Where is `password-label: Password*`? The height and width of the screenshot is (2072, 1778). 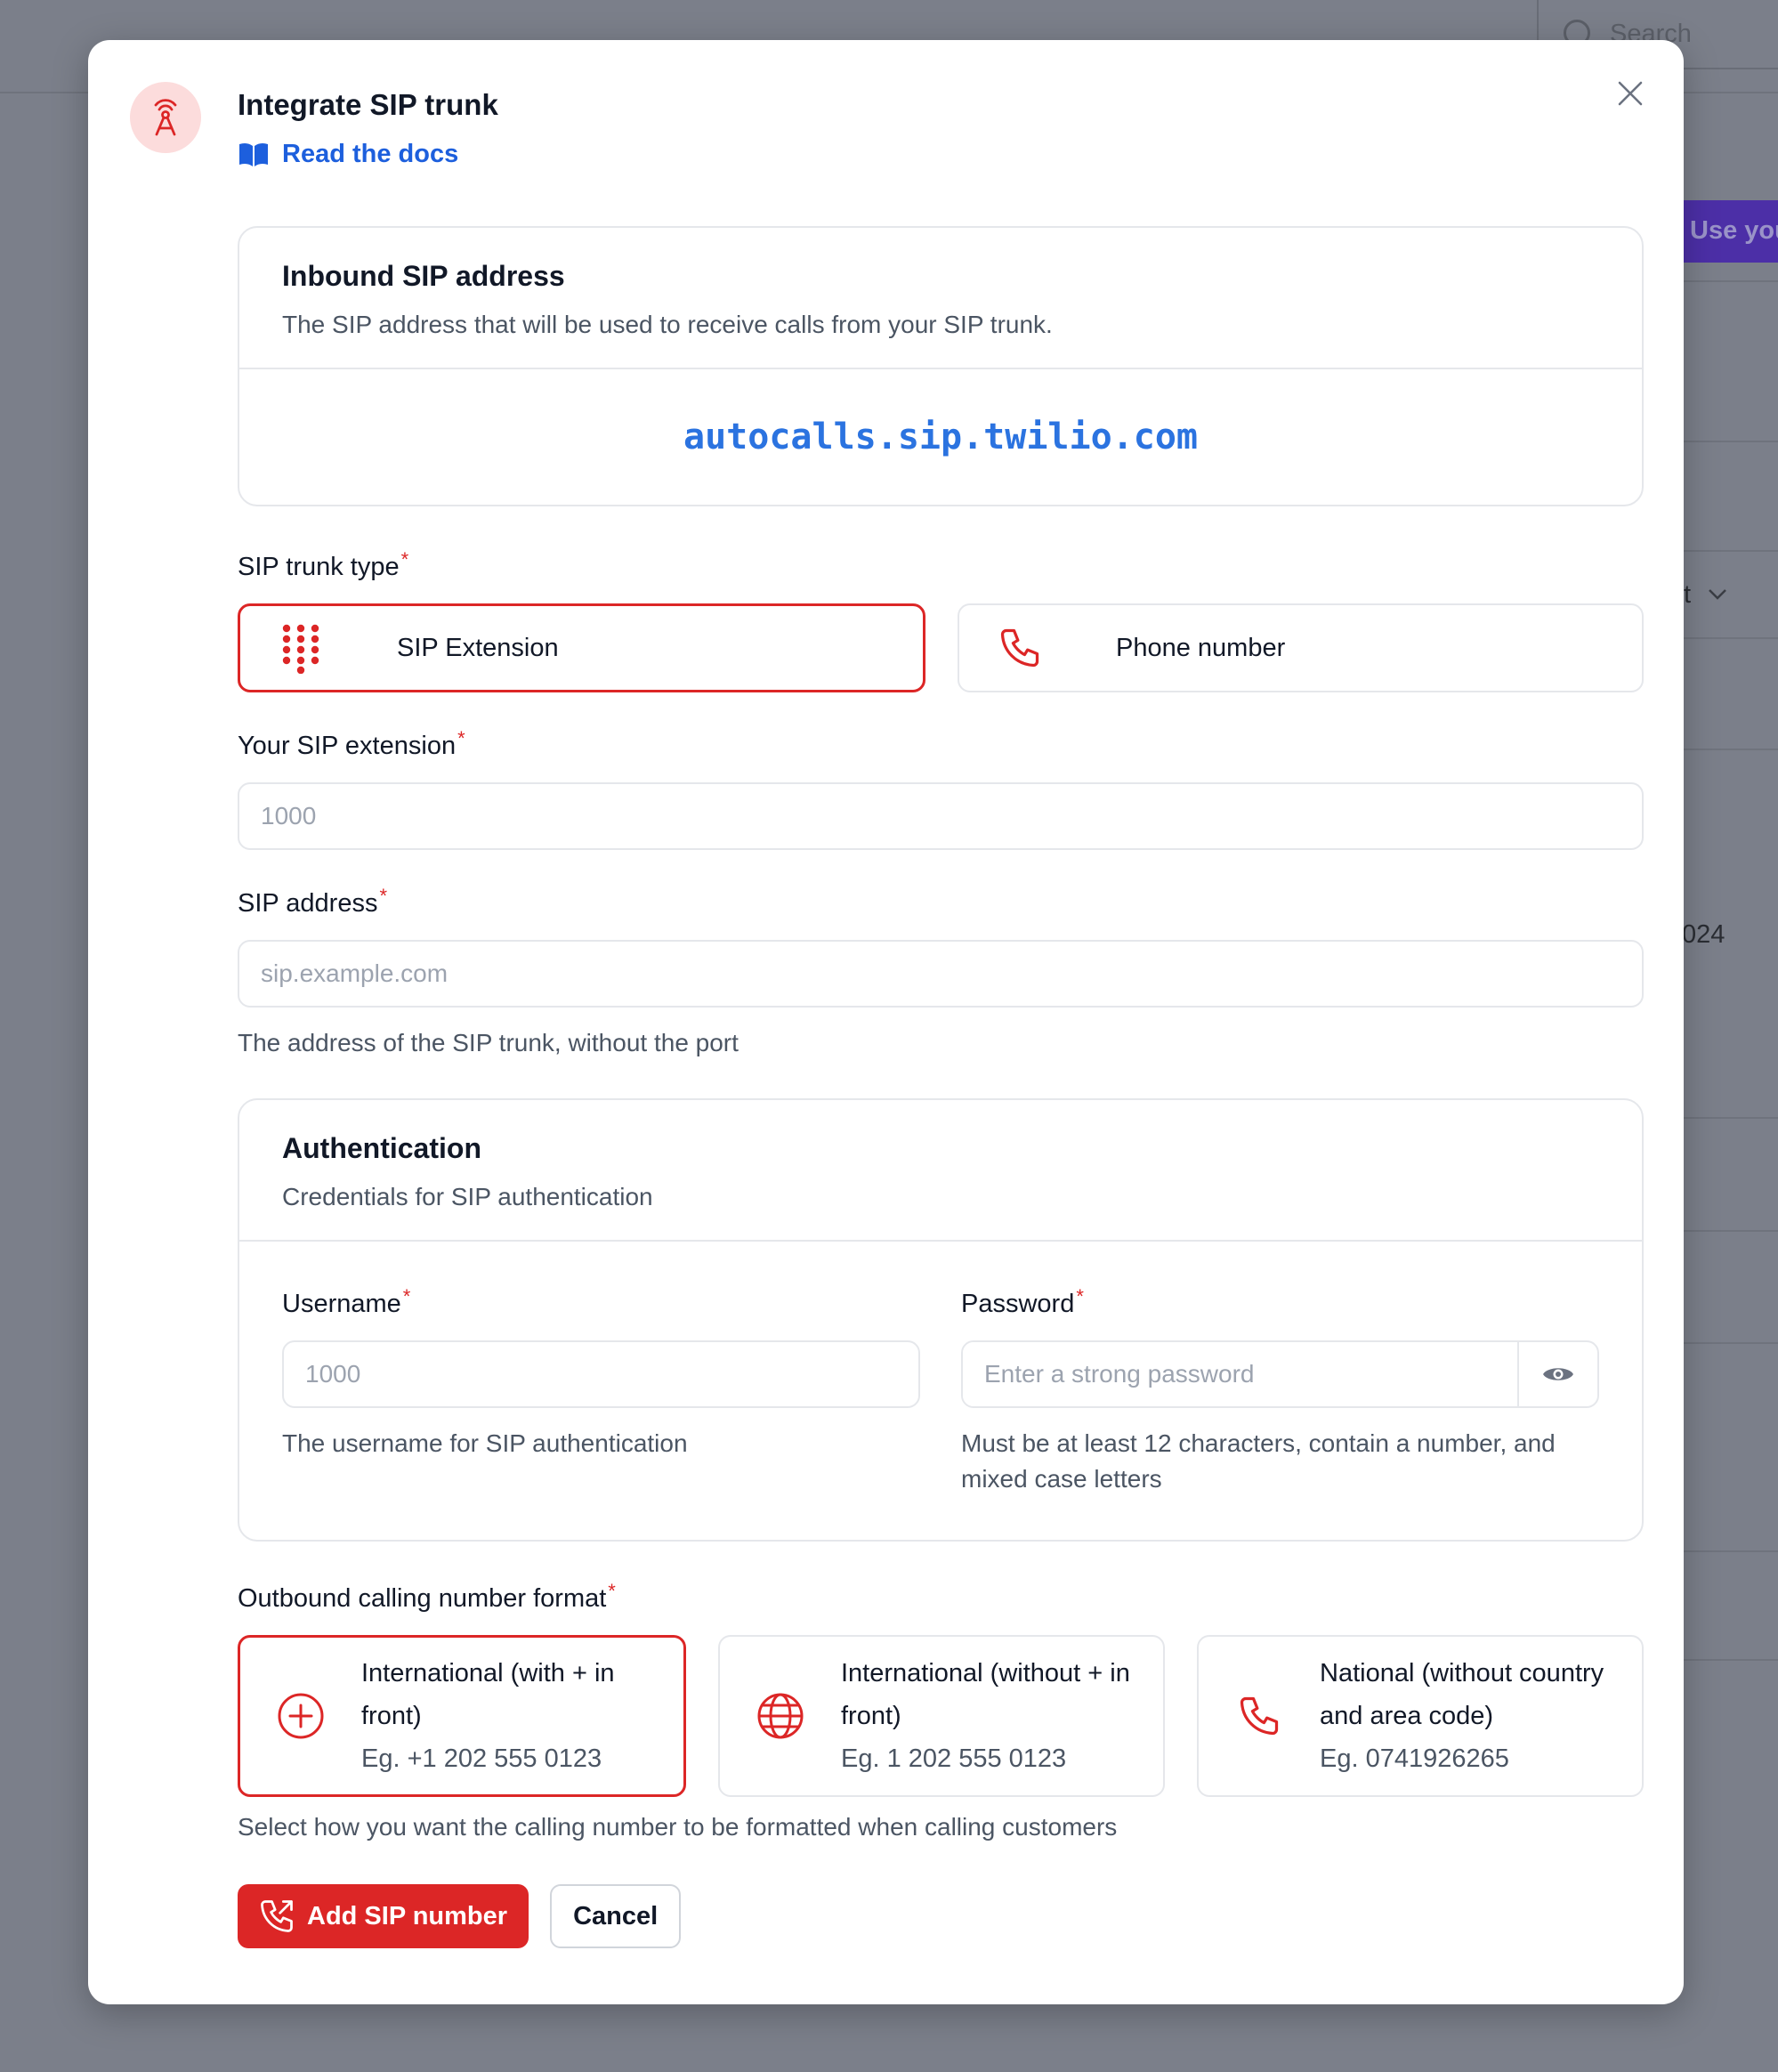
password-label: Password* is located at coordinates (1023, 1302).